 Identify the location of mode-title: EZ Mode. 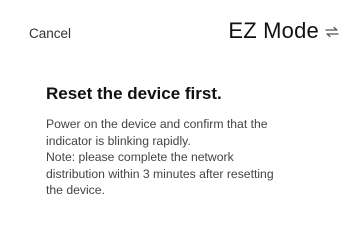
(273, 30).